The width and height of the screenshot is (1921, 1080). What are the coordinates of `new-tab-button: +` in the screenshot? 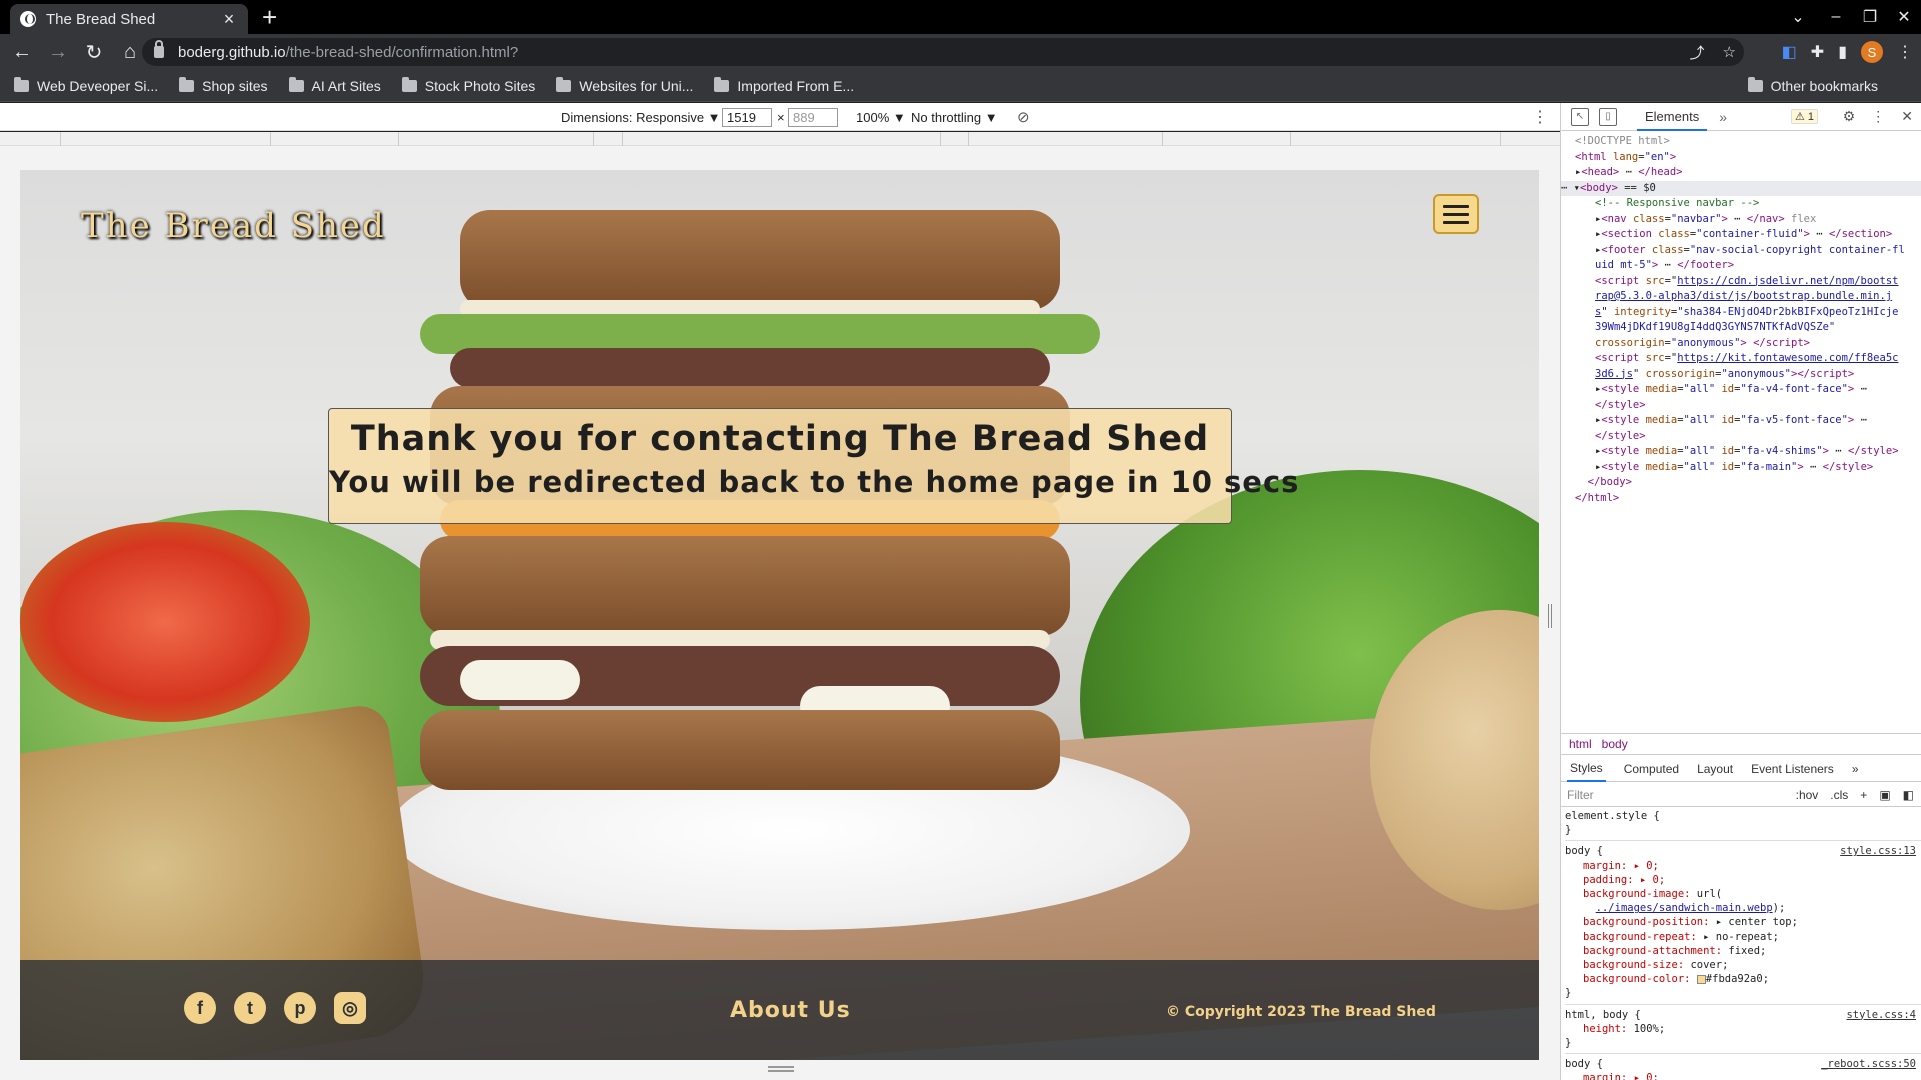 It's located at (269, 17).